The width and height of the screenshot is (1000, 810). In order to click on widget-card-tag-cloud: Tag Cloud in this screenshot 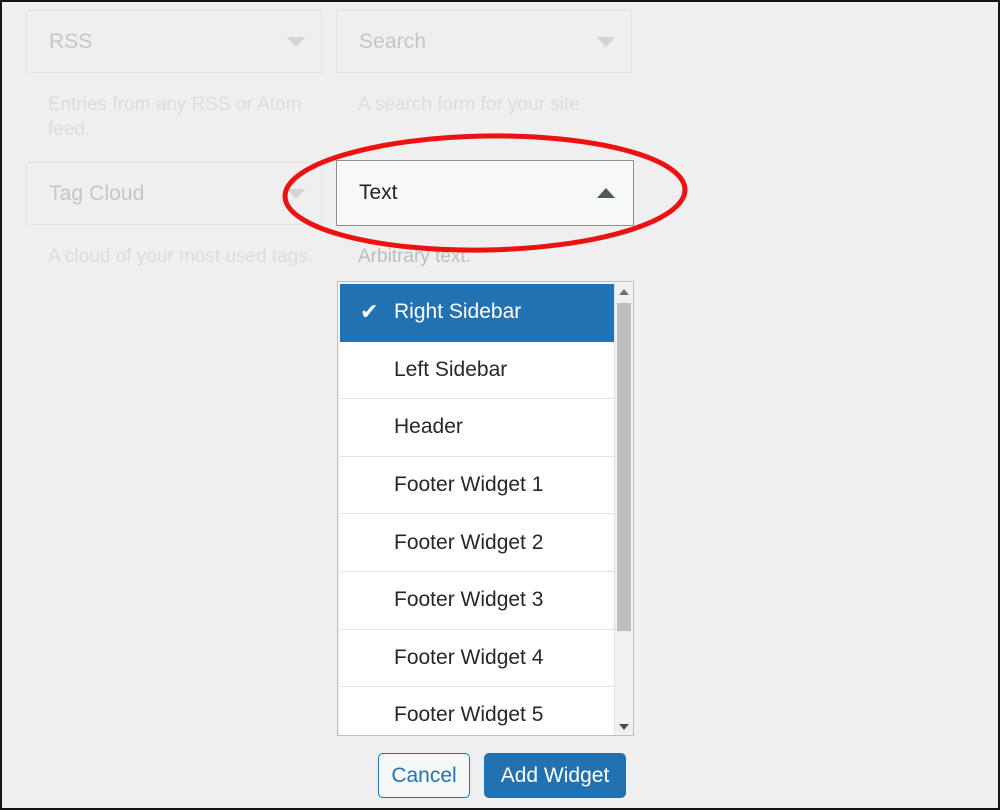, I will do `click(174, 193)`.